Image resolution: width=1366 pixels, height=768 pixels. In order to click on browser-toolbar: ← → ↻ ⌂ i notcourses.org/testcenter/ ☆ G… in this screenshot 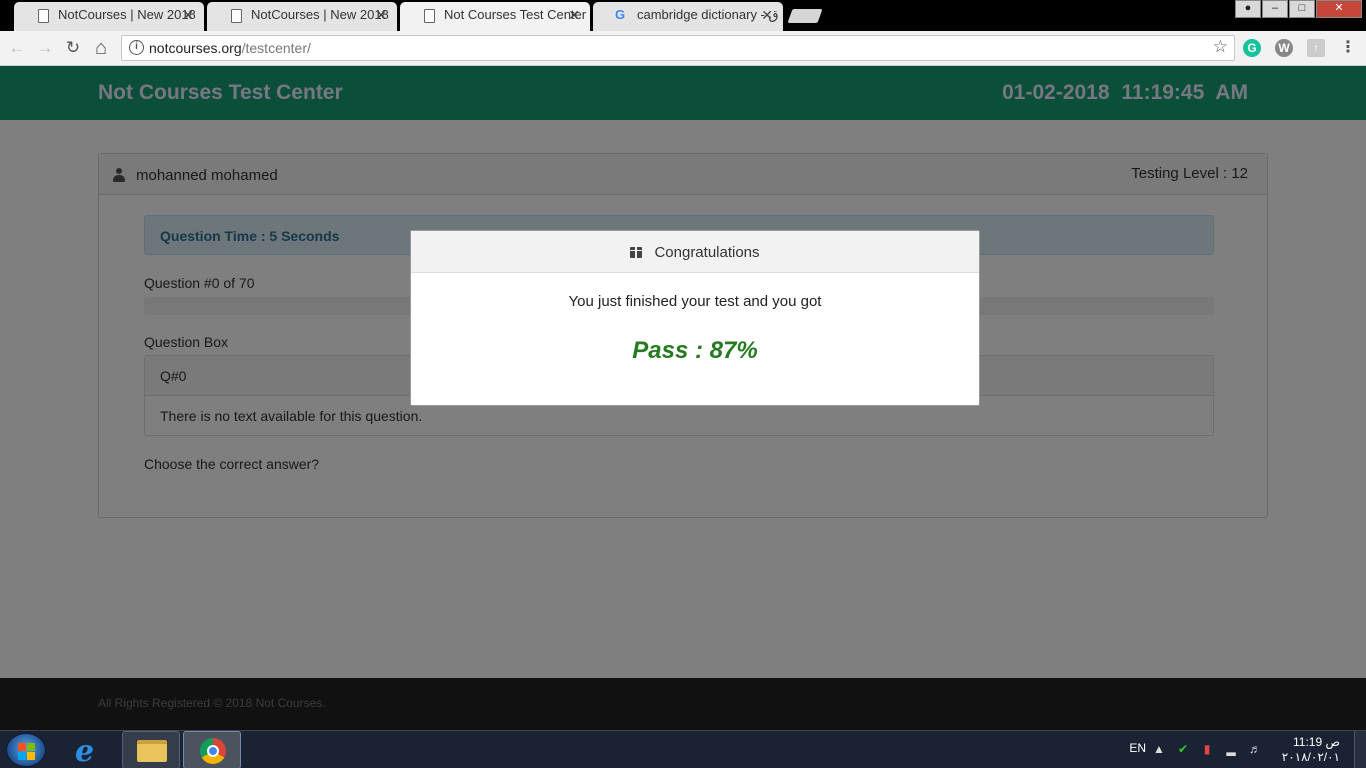, I will do `click(683, 48)`.